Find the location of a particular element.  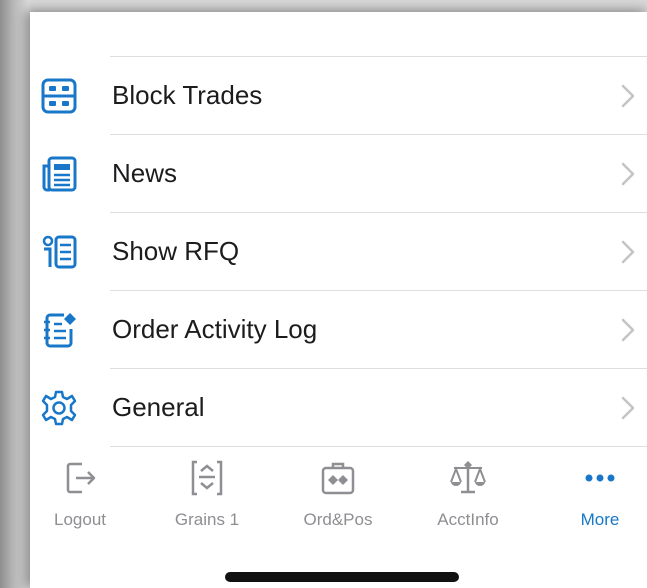

tab-more: More is located at coordinates (593, 493).